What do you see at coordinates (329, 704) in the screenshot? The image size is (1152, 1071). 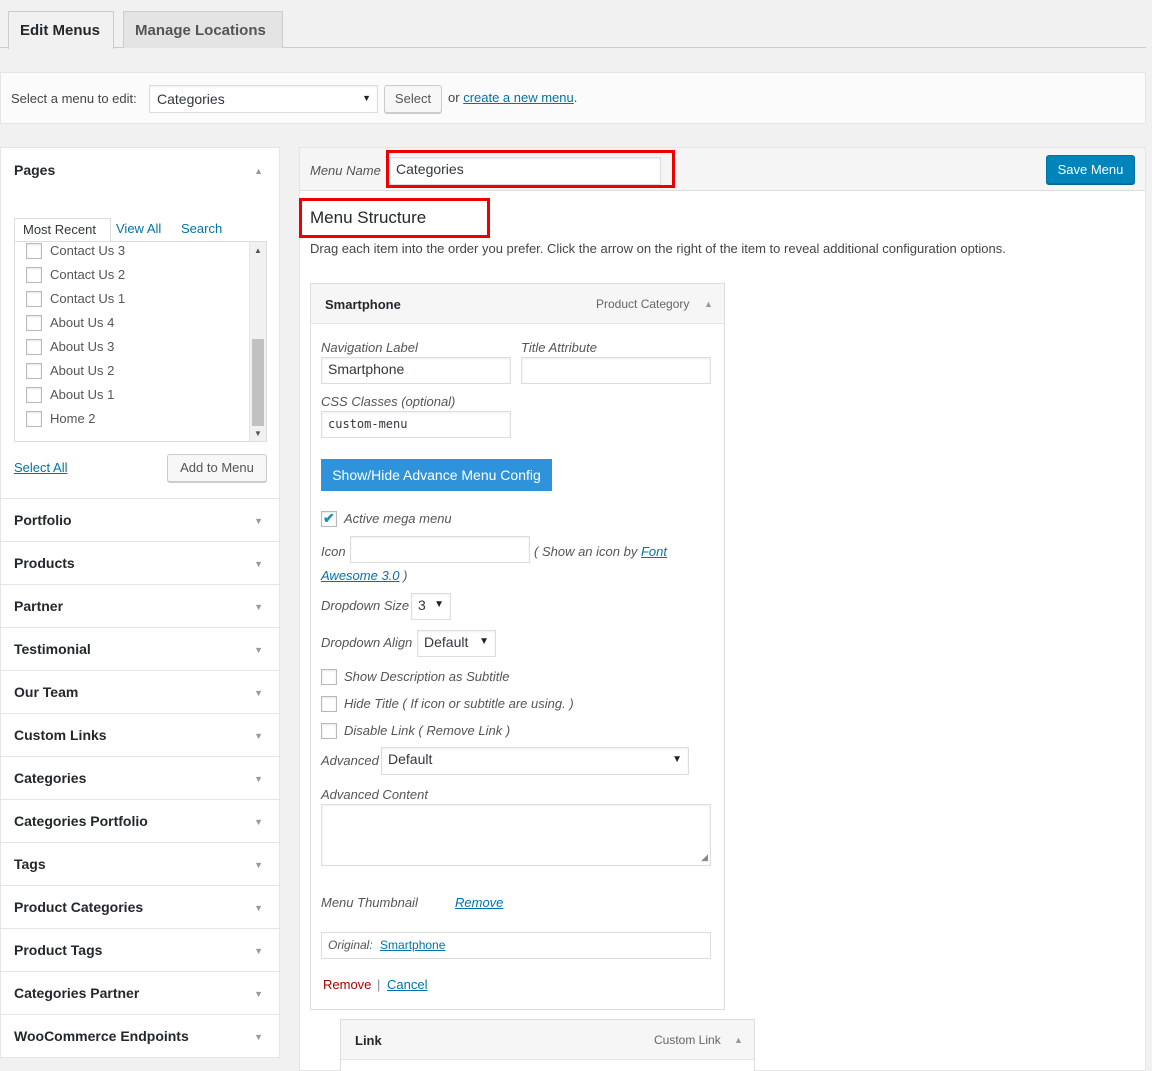 I see `hide-title-checkbox` at bounding box center [329, 704].